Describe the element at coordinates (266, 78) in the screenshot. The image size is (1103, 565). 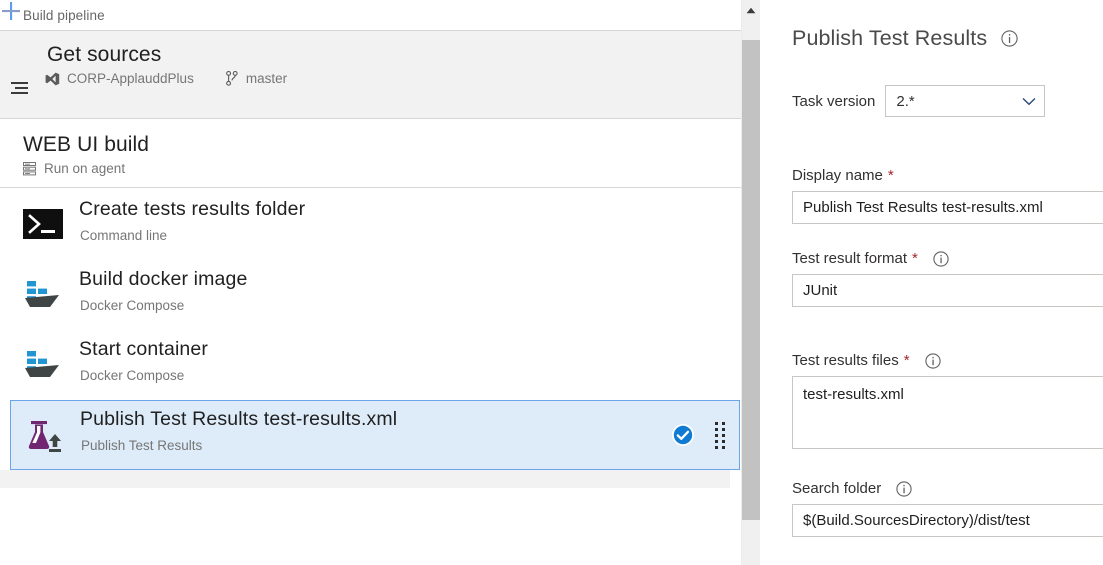
I see `branch-name: master` at that location.